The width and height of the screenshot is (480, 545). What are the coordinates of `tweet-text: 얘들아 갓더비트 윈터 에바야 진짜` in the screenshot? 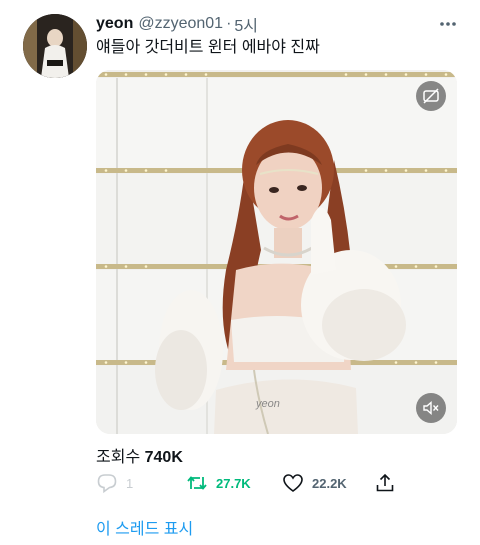 It's located at (208, 47).